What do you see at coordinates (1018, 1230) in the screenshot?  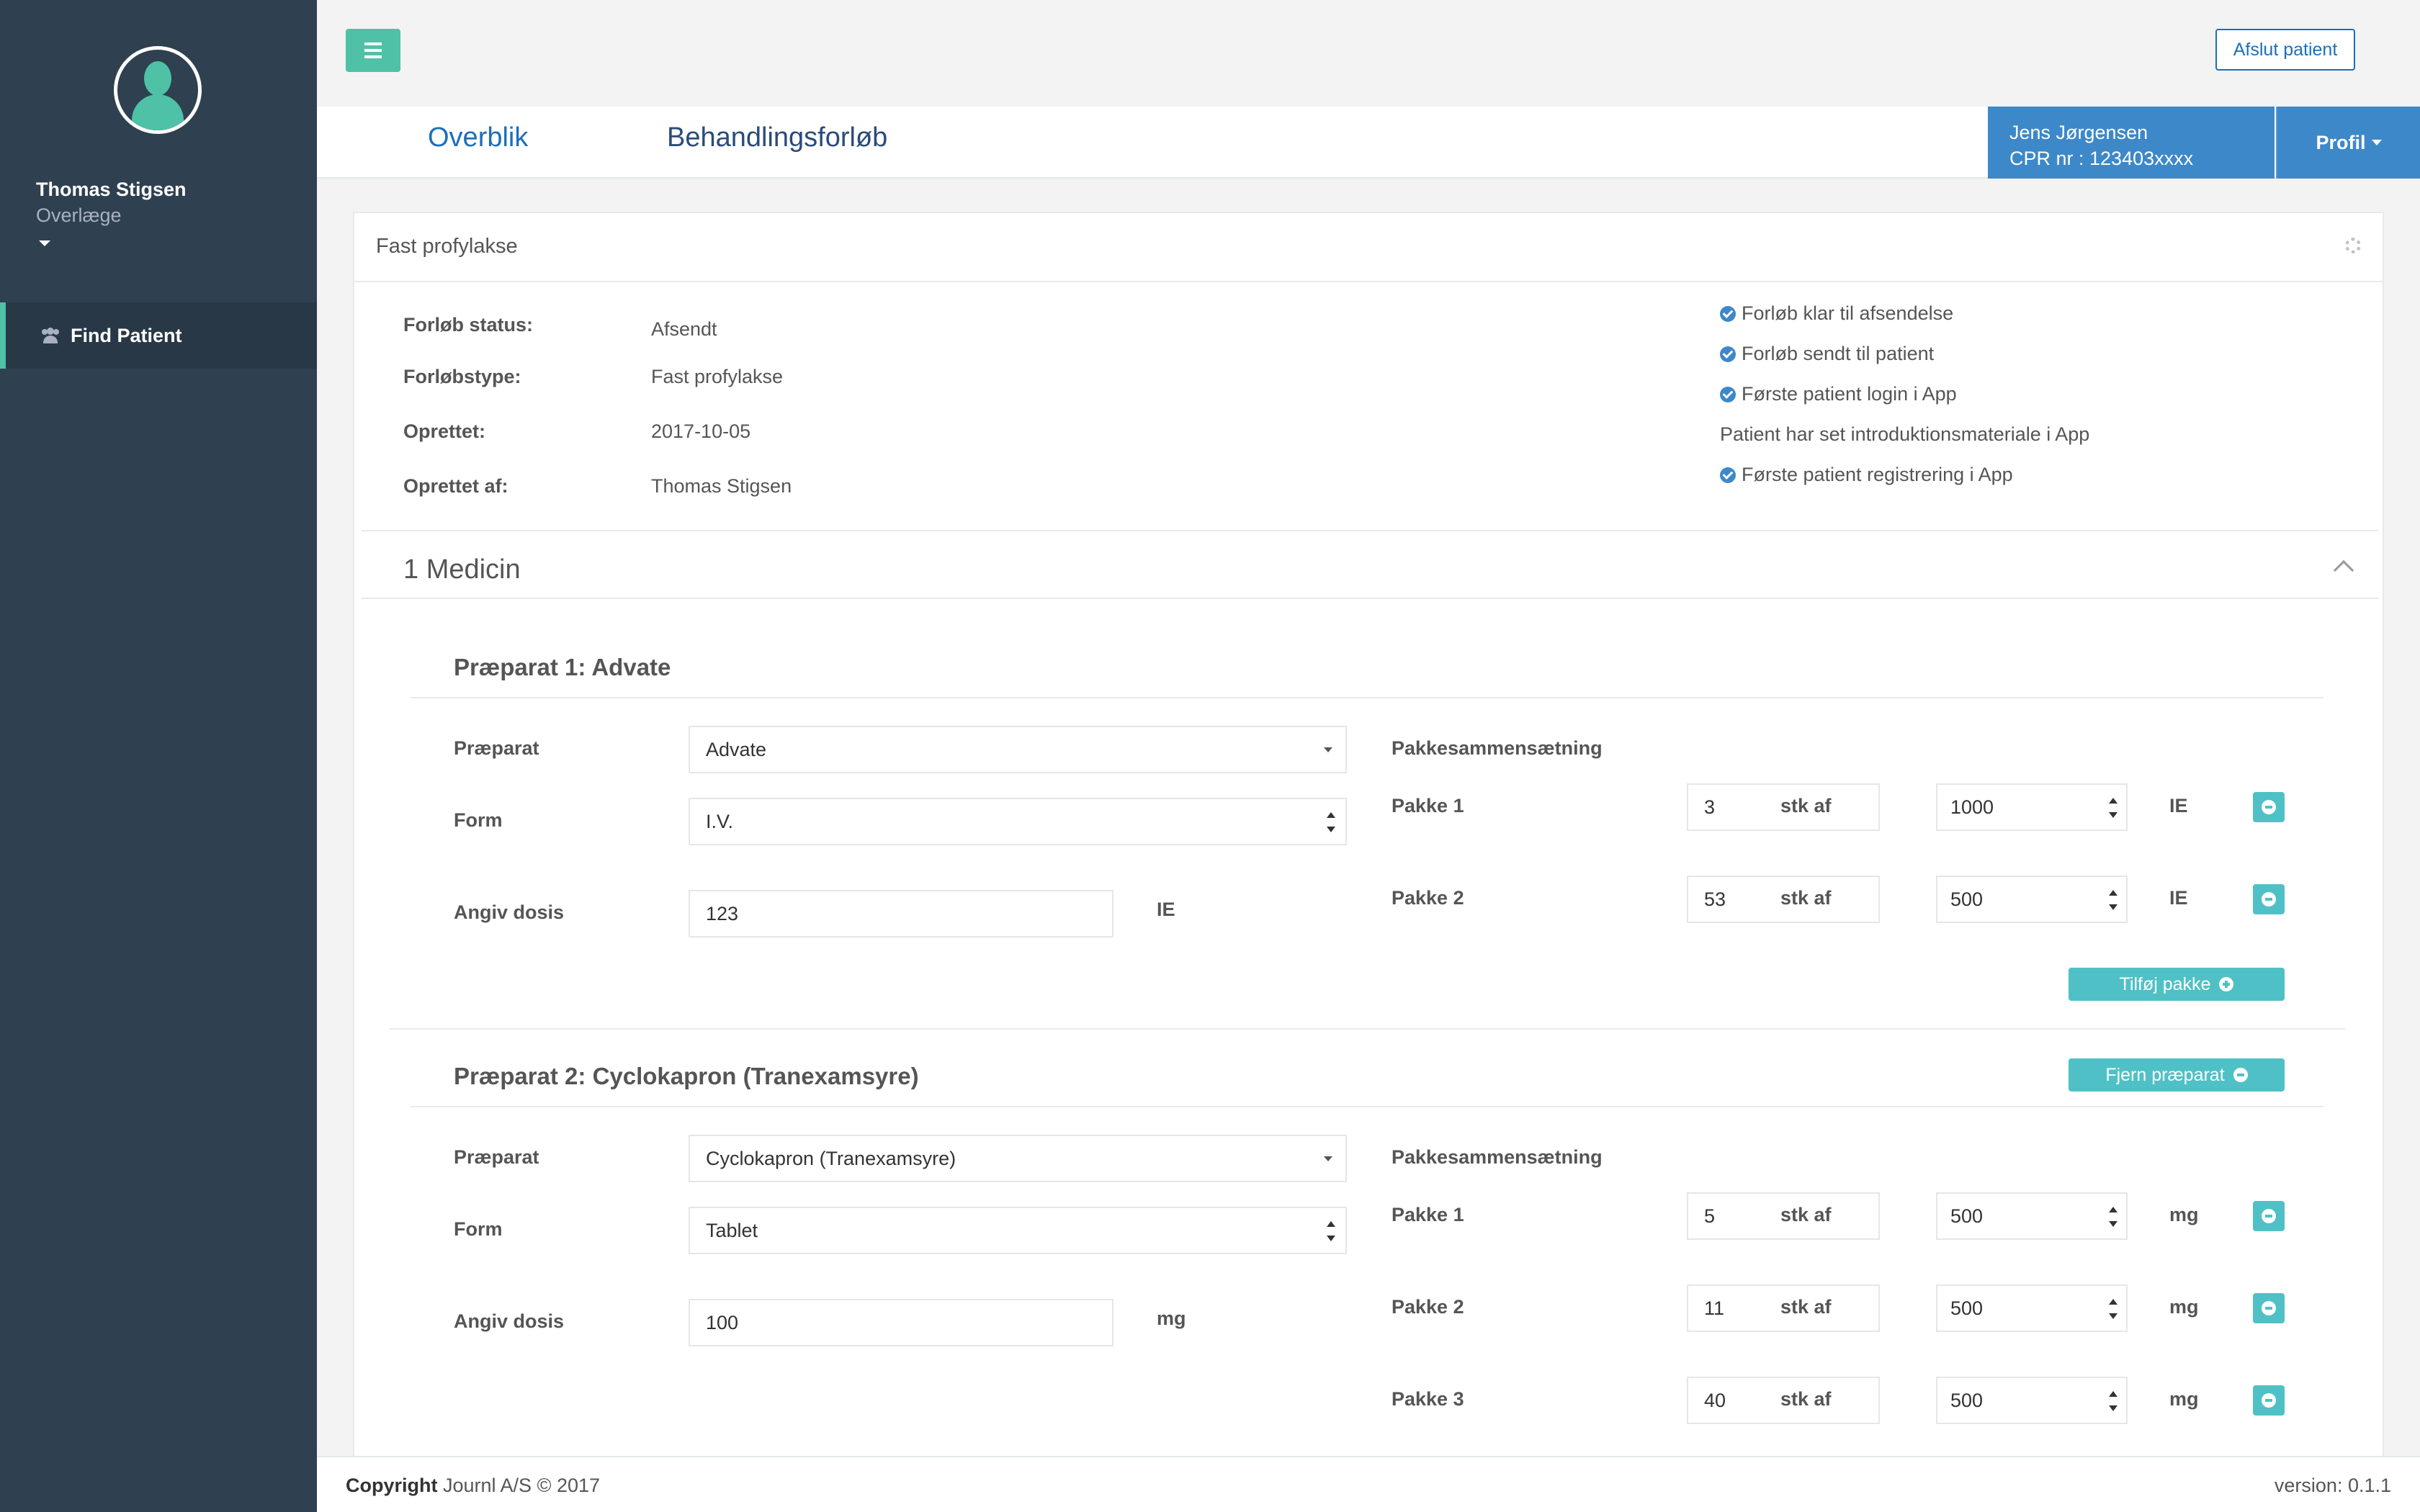 I see `form-select: Tablet` at bounding box center [1018, 1230].